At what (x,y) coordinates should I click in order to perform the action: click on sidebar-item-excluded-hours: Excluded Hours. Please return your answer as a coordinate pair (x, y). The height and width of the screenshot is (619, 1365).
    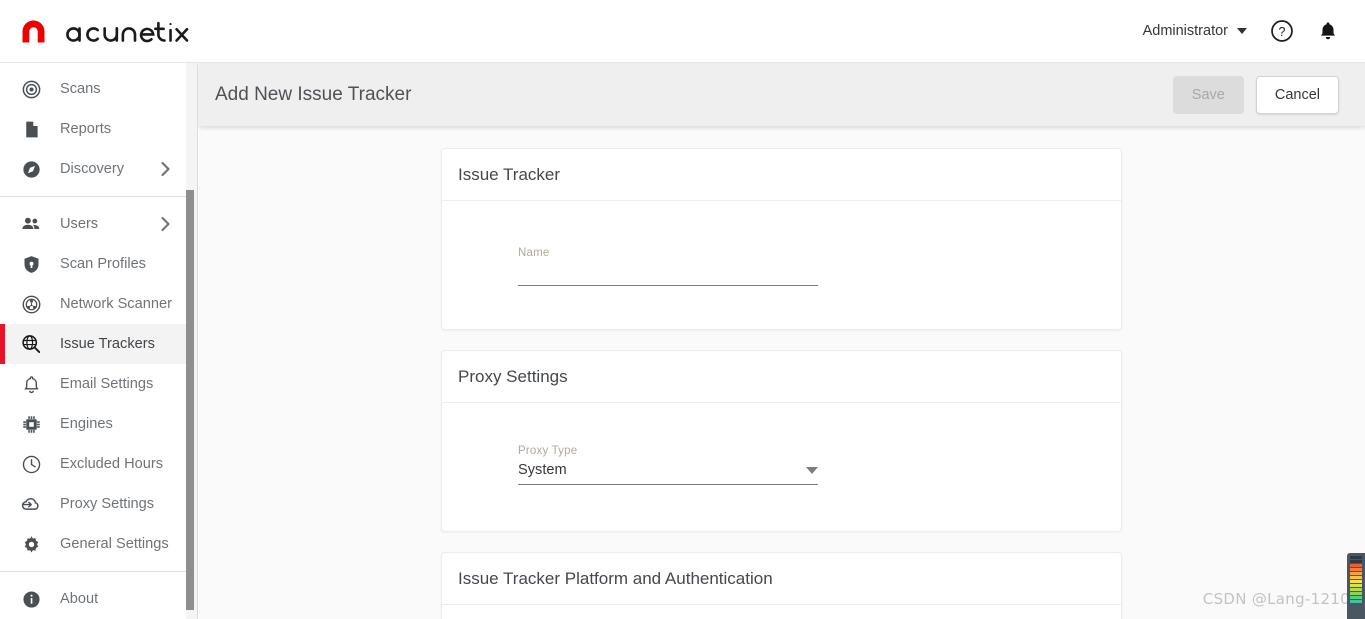
    Looking at the image, I should click on (98, 464).